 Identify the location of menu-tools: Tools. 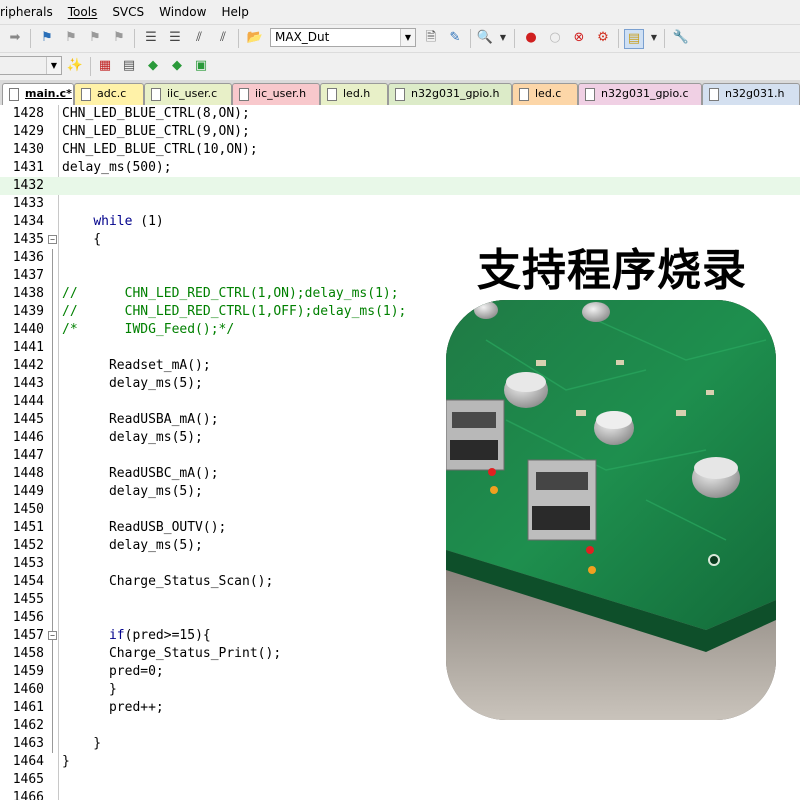
(83, 12).